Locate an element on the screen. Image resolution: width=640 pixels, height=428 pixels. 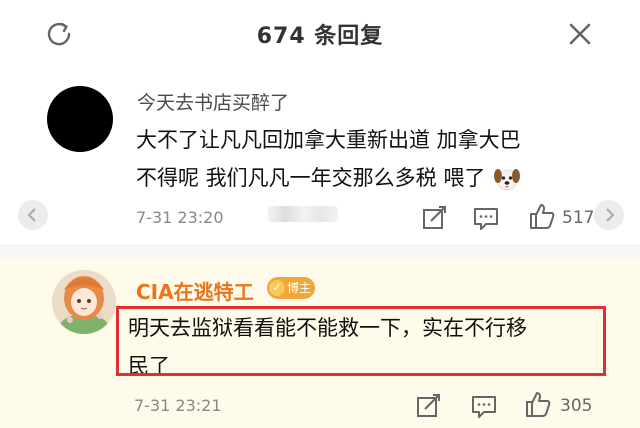
anime-avatar-image is located at coordinates (84, 302).